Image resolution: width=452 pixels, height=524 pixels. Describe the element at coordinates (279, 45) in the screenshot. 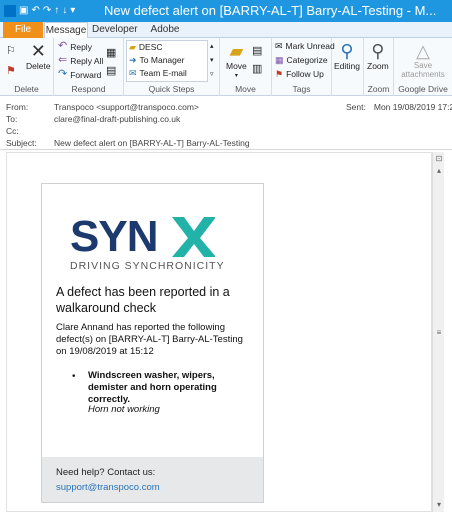

I see `envelope-icon: ✉` at that location.